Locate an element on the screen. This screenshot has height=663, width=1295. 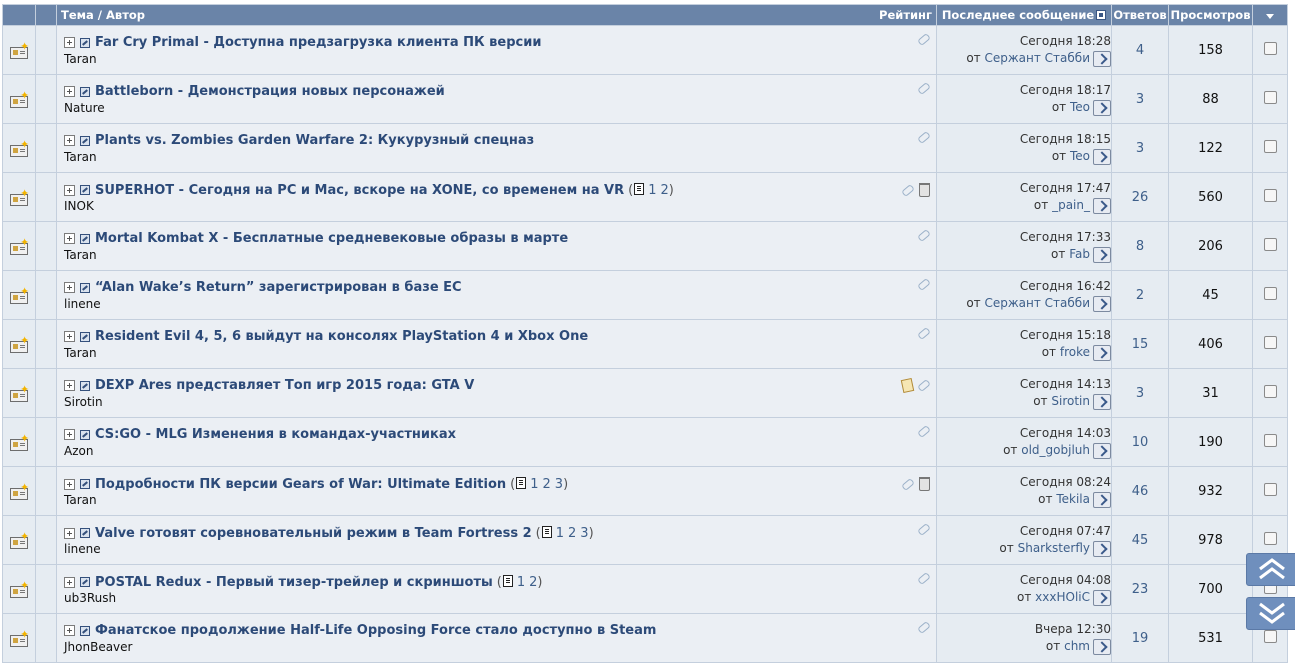
last-post-user: old_gobjluh is located at coordinates (1055, 450).